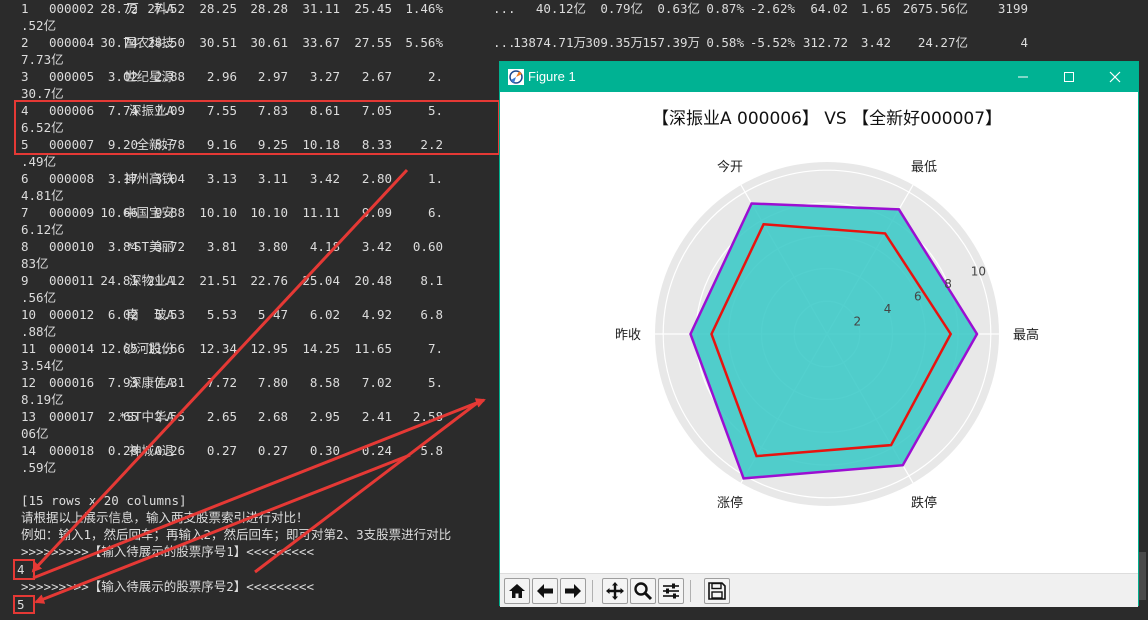  What do you see at coordinates (819, 590) in the screenshot?
I see `figure-toolbar` at bounding box center [819, 590].